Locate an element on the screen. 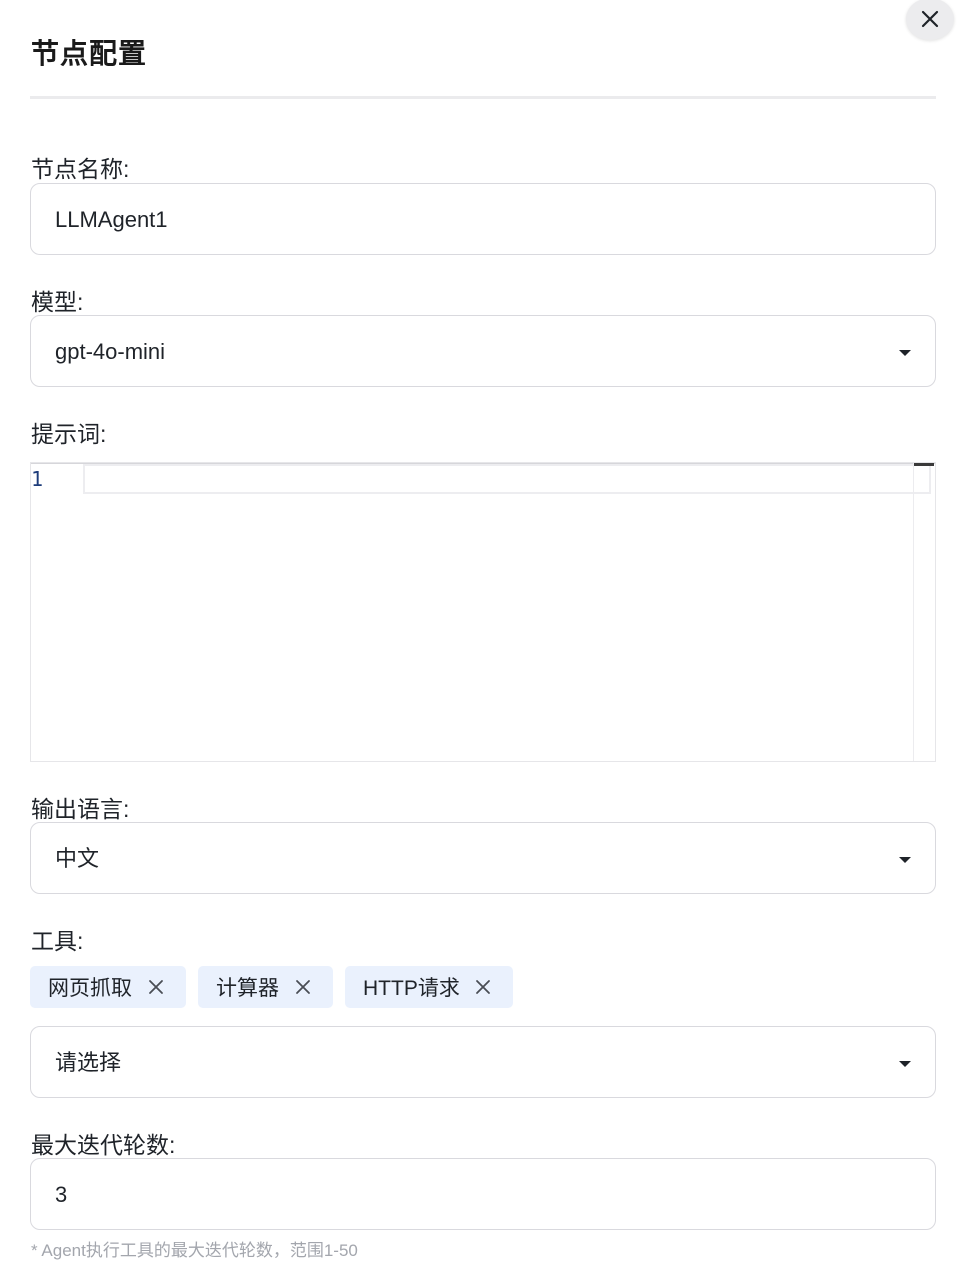  model-select: gpt-4o-mini is located at coordinates (483, 351).